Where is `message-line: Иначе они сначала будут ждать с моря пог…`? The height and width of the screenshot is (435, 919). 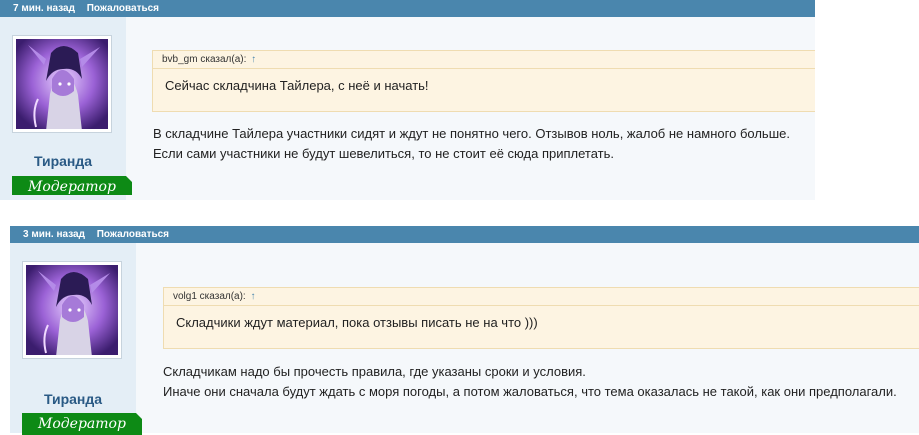
message-line: Иначе они сначала будут ждать с моря пог… is located at coordinates (530, 391).